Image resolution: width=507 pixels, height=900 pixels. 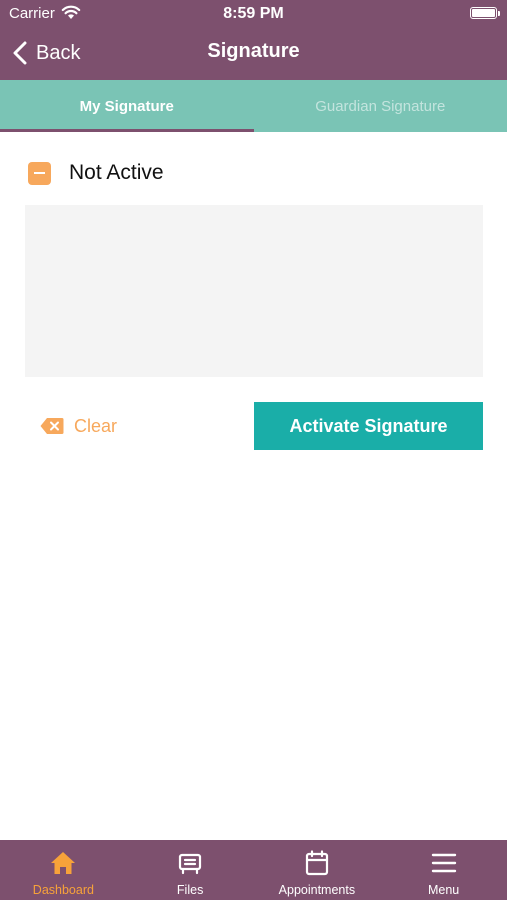 I want to click on tab-label: Menu, so click(x=443, y=890).